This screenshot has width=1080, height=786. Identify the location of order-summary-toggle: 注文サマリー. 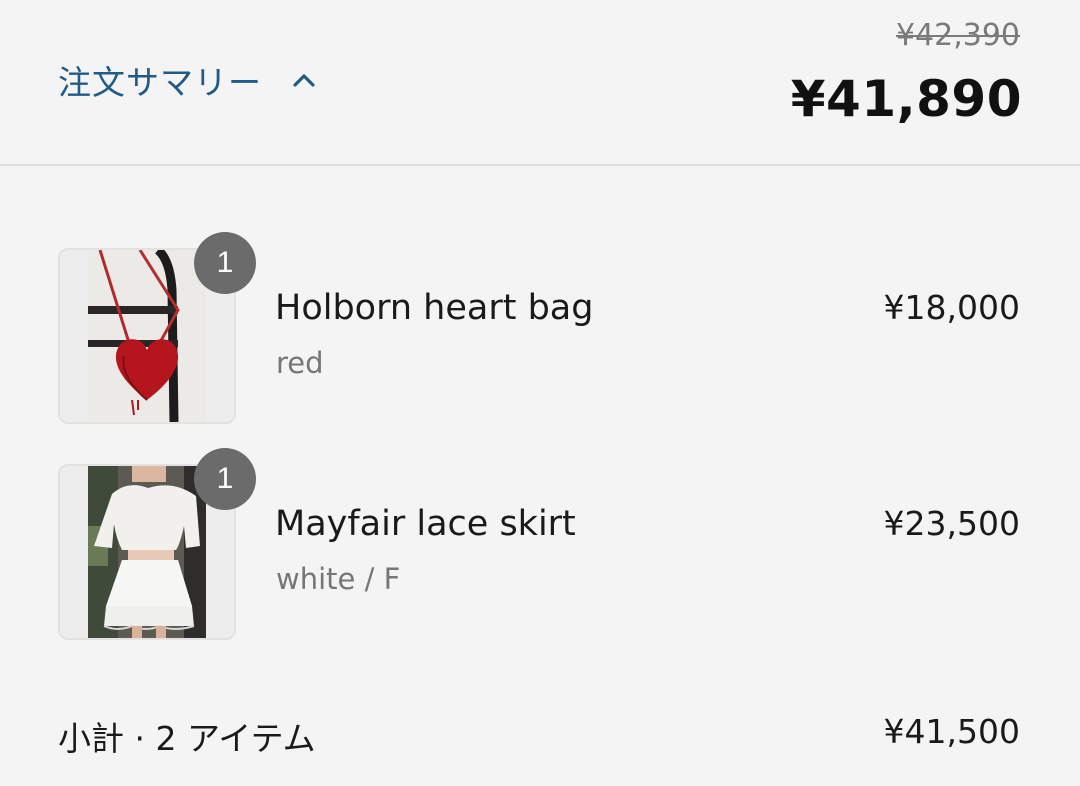
(187, 80).